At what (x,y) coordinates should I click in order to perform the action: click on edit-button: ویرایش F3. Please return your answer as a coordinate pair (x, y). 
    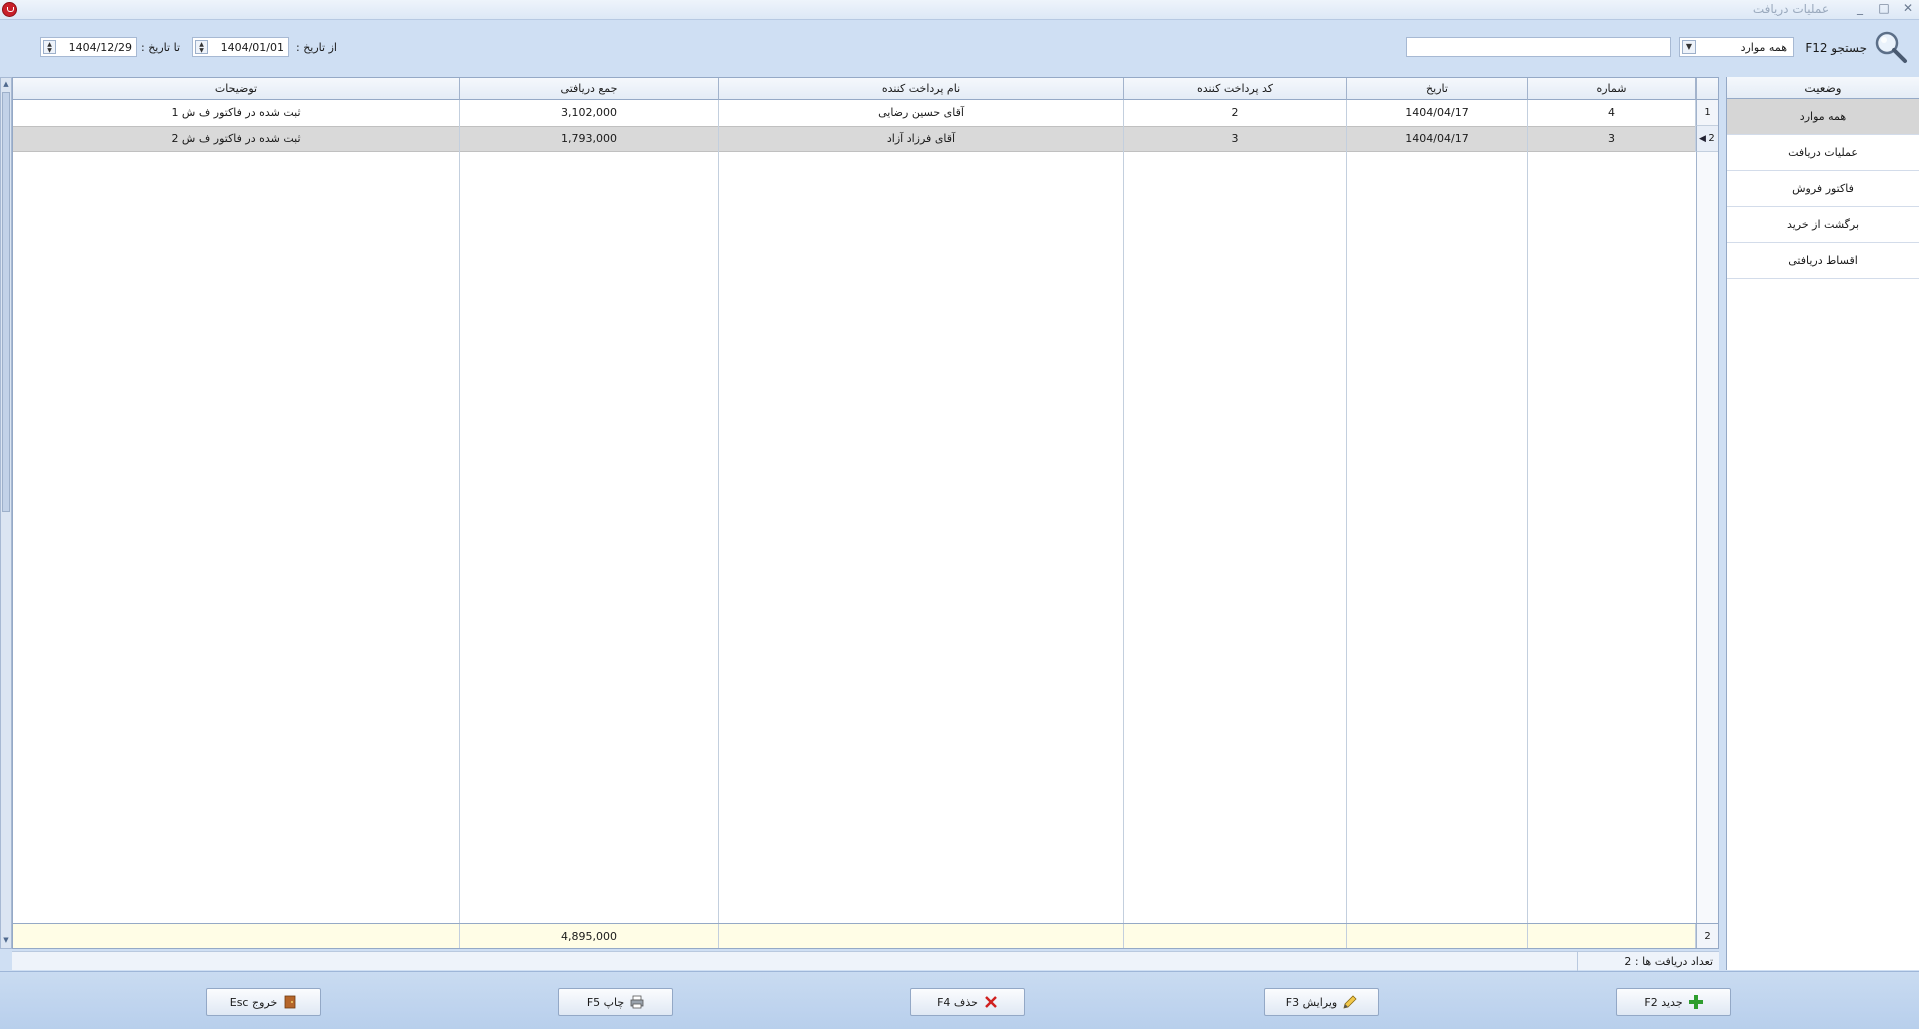
    Looking at the image, I should click on (1321, 1002).